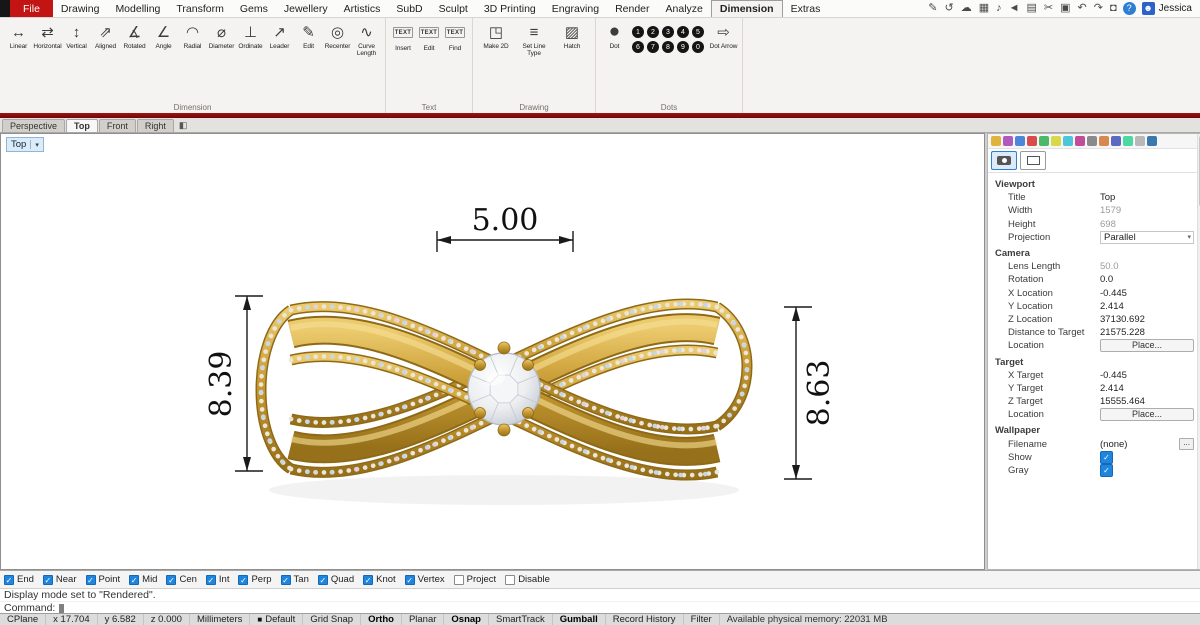 The height and width of the screenshot is (625, 1200). What do you see at coordinates (362, 8) in the screenshot?
I see `menu-tab-artistics: Artistics` at bounding box center [362, 8].